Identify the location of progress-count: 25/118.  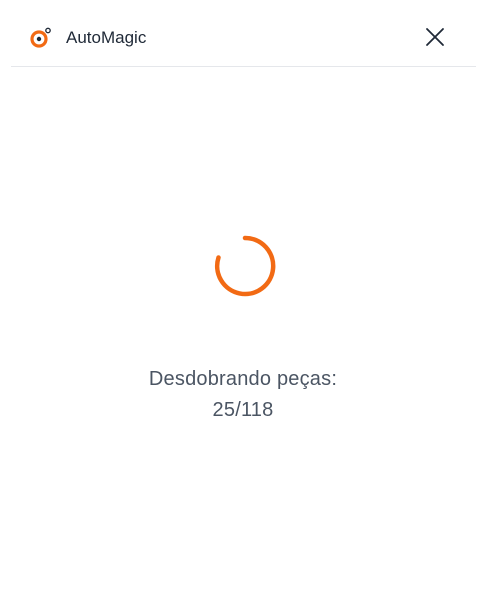
(243, 410).